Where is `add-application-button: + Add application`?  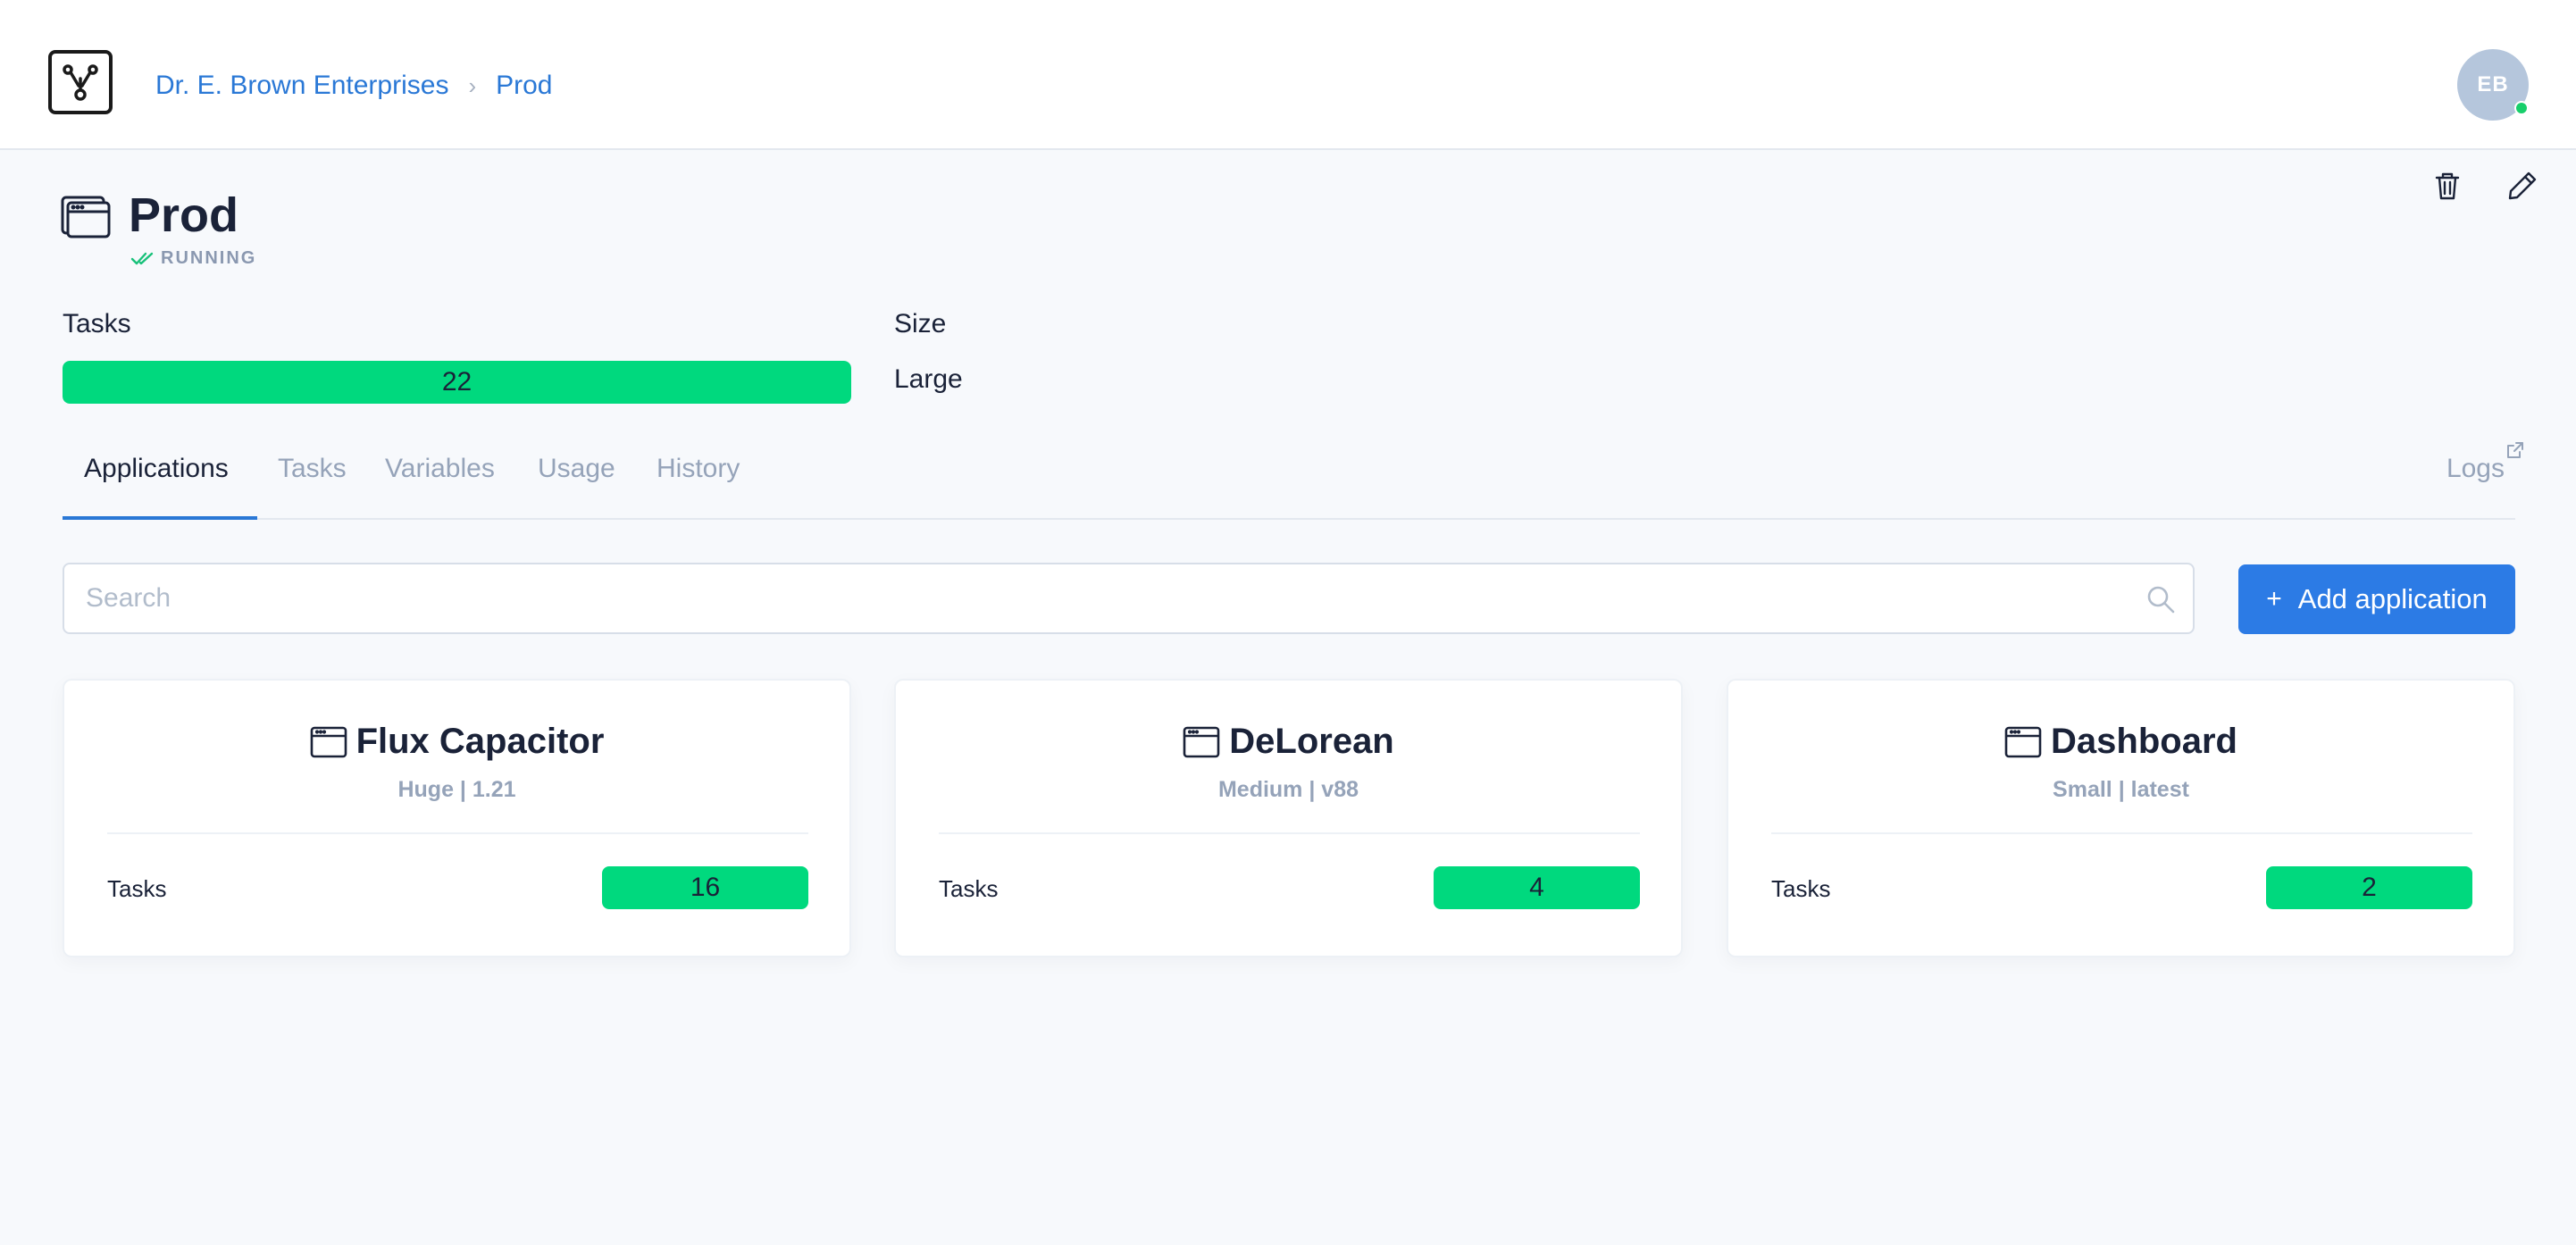
add-application-button: + Add application is located at coordinates (2377, 599).